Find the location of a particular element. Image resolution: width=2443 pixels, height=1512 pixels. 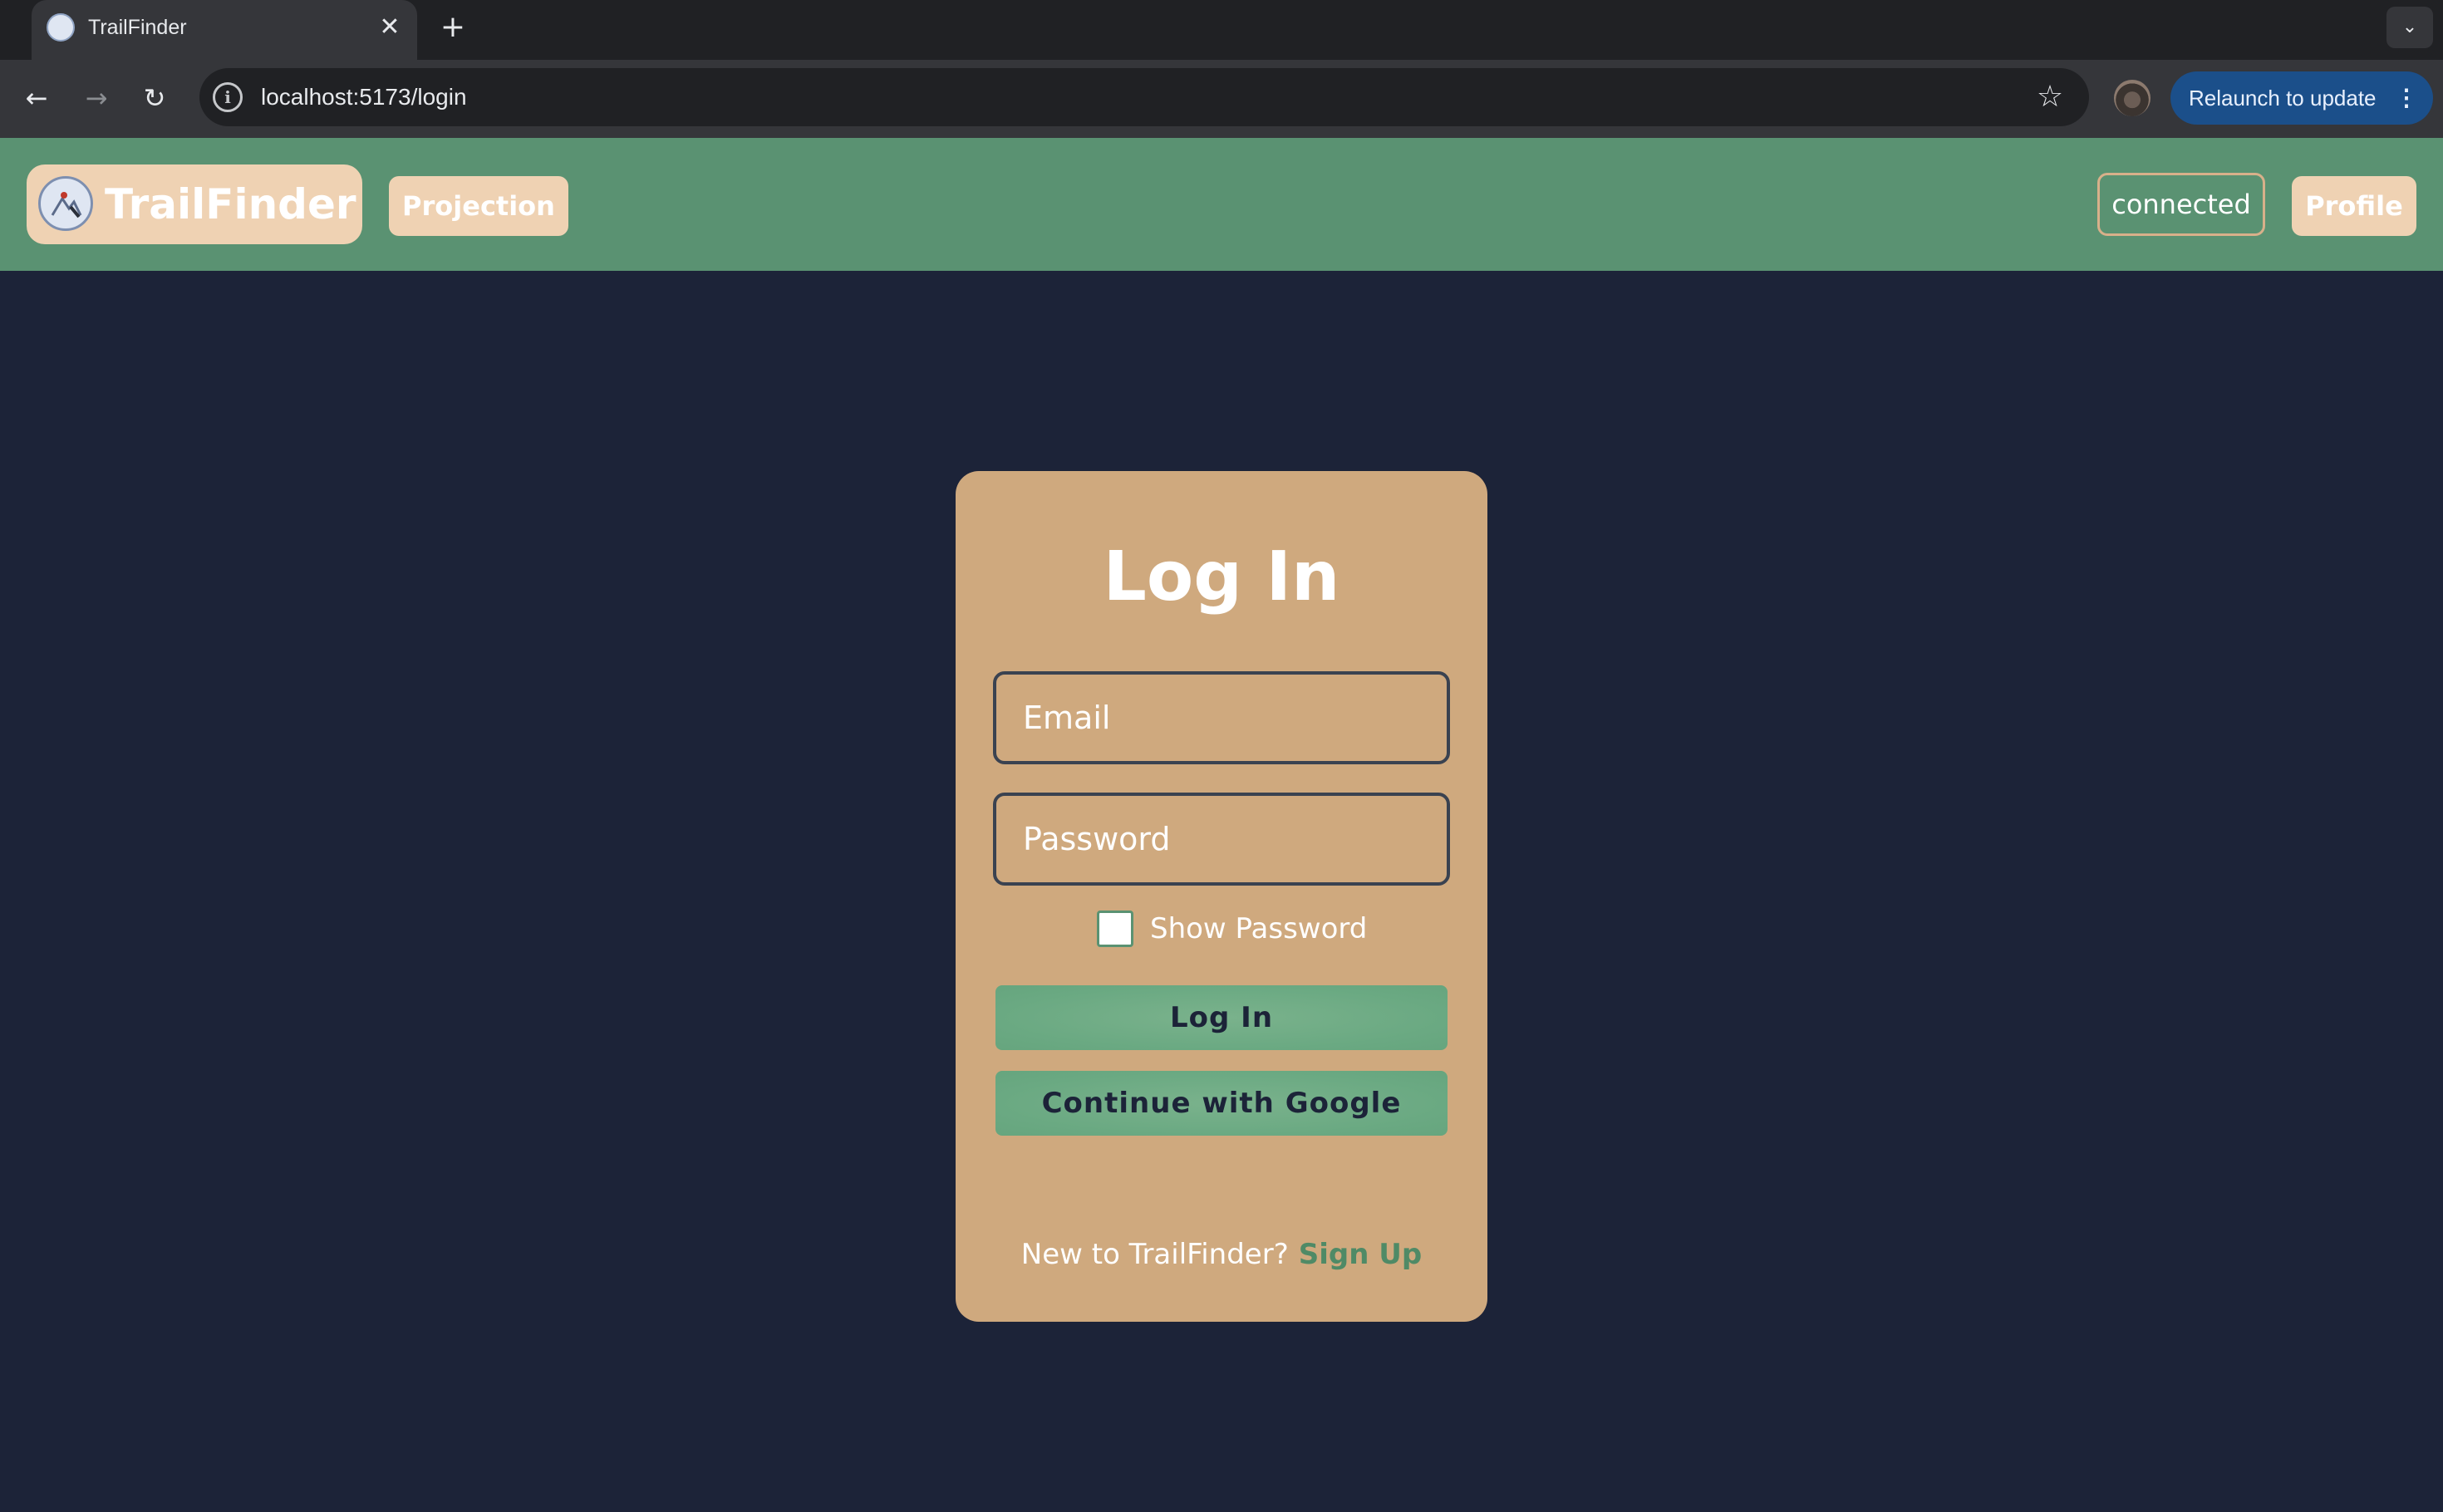

tab-search-icon: ⌄ is located at coordinates (2409, 28).